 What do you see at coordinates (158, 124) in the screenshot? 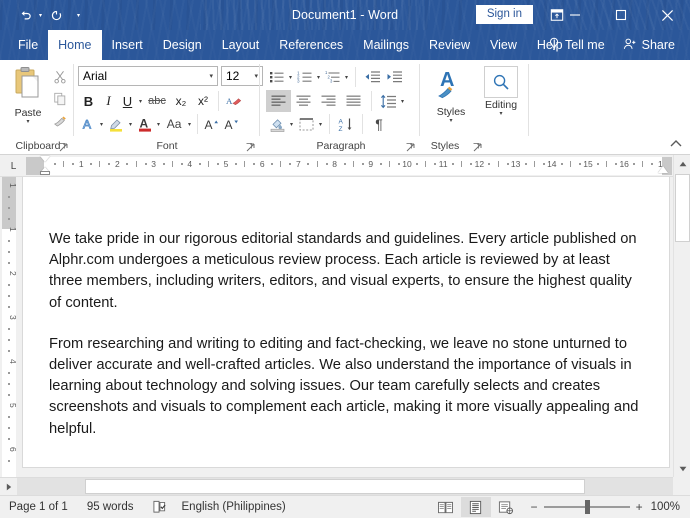
I see `font-color-dropdown-icon: ▾` at bounding box center [158, 124].